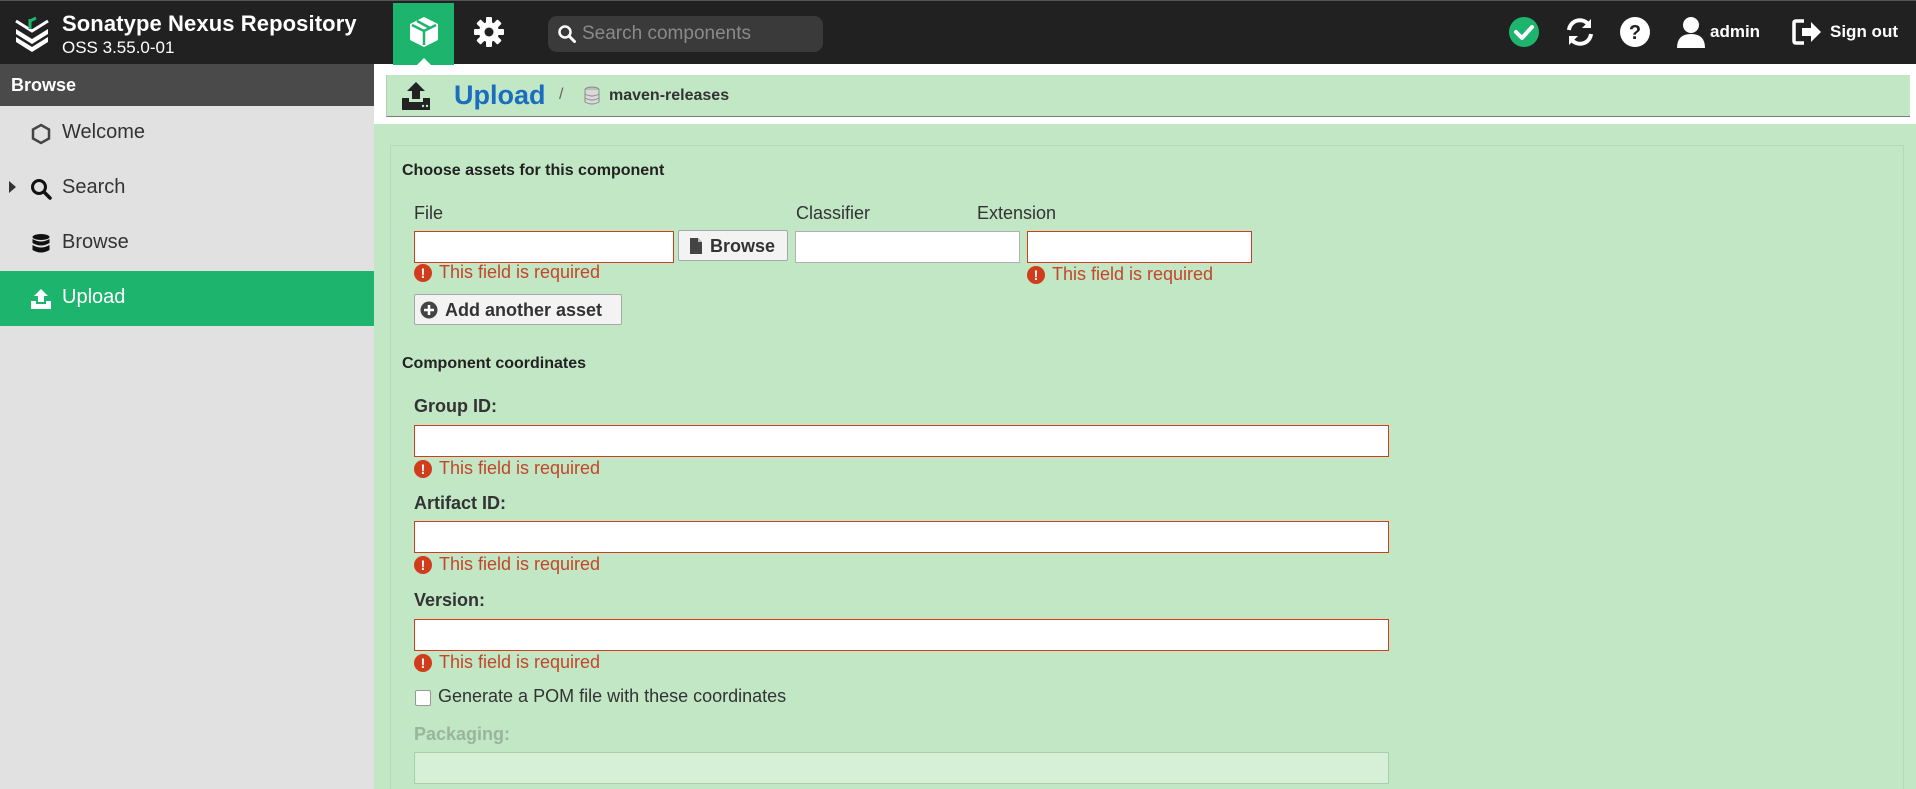  Describe the element at coordinates (1524, 32) in the screenshot. I see `status-ok-icon` at that location.